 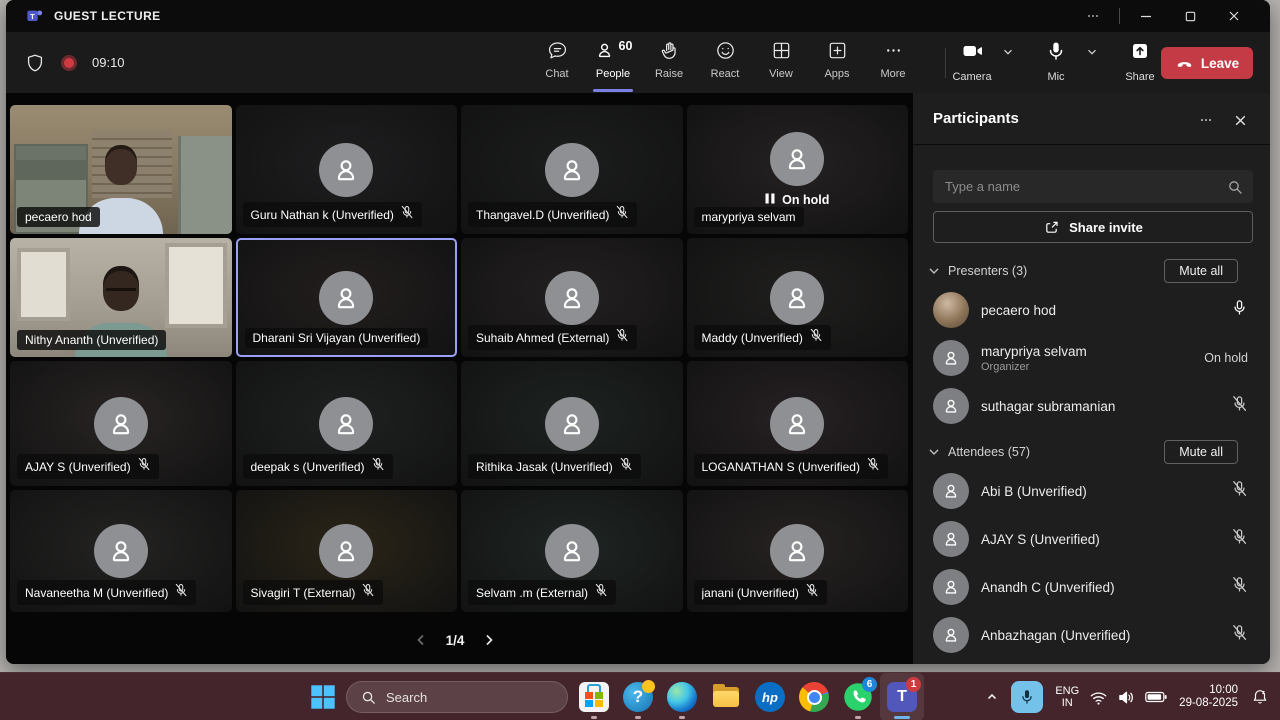 I want to click on toolbar-button-view: View, so click(x=781, y=64).